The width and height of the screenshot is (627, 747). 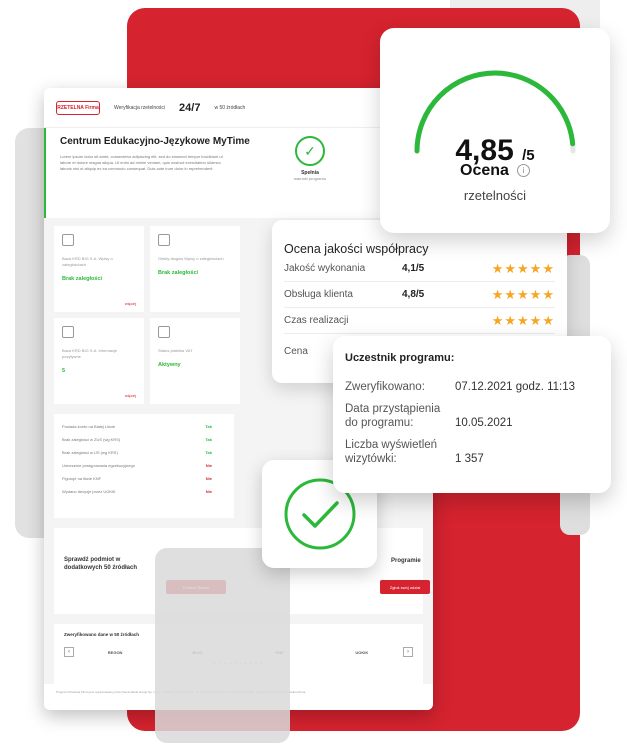 I want to click on list-item: Brak zaległości w US (wg KRS) Tak, so click(x=137, y=452).